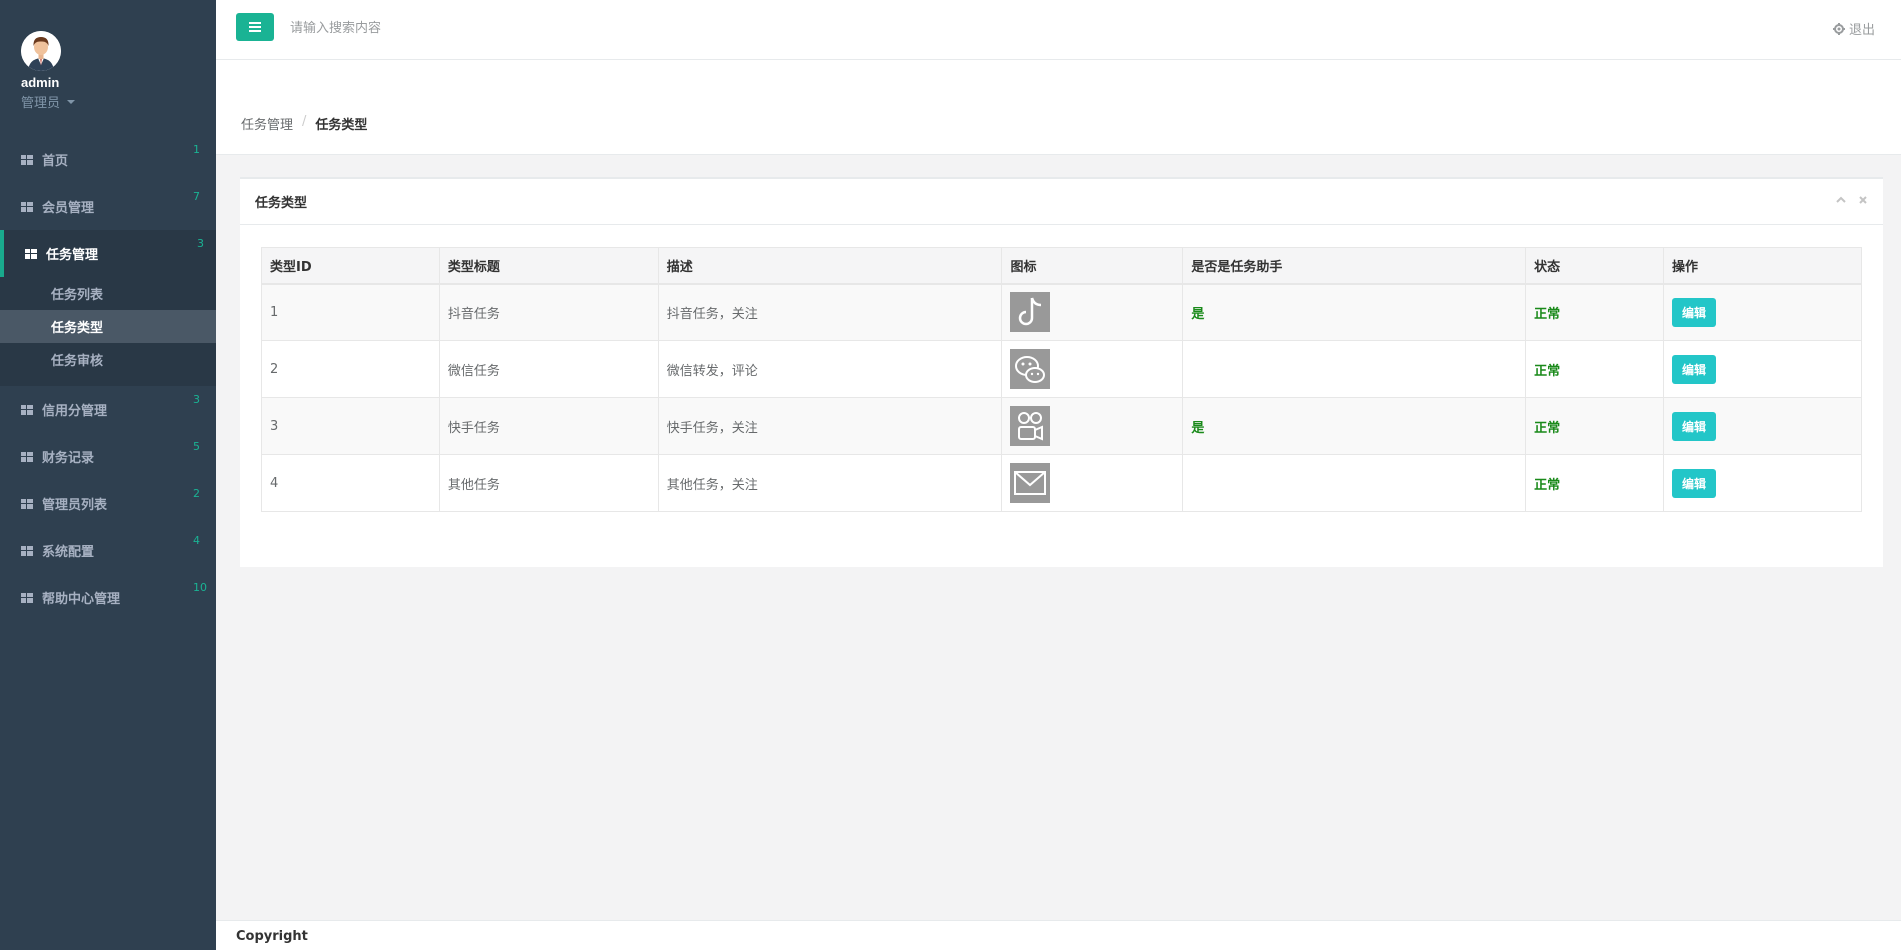 The height and width of the screenshot is (950, 1901). I want to click on panel-header: 任务类型, so click(1061, 202).